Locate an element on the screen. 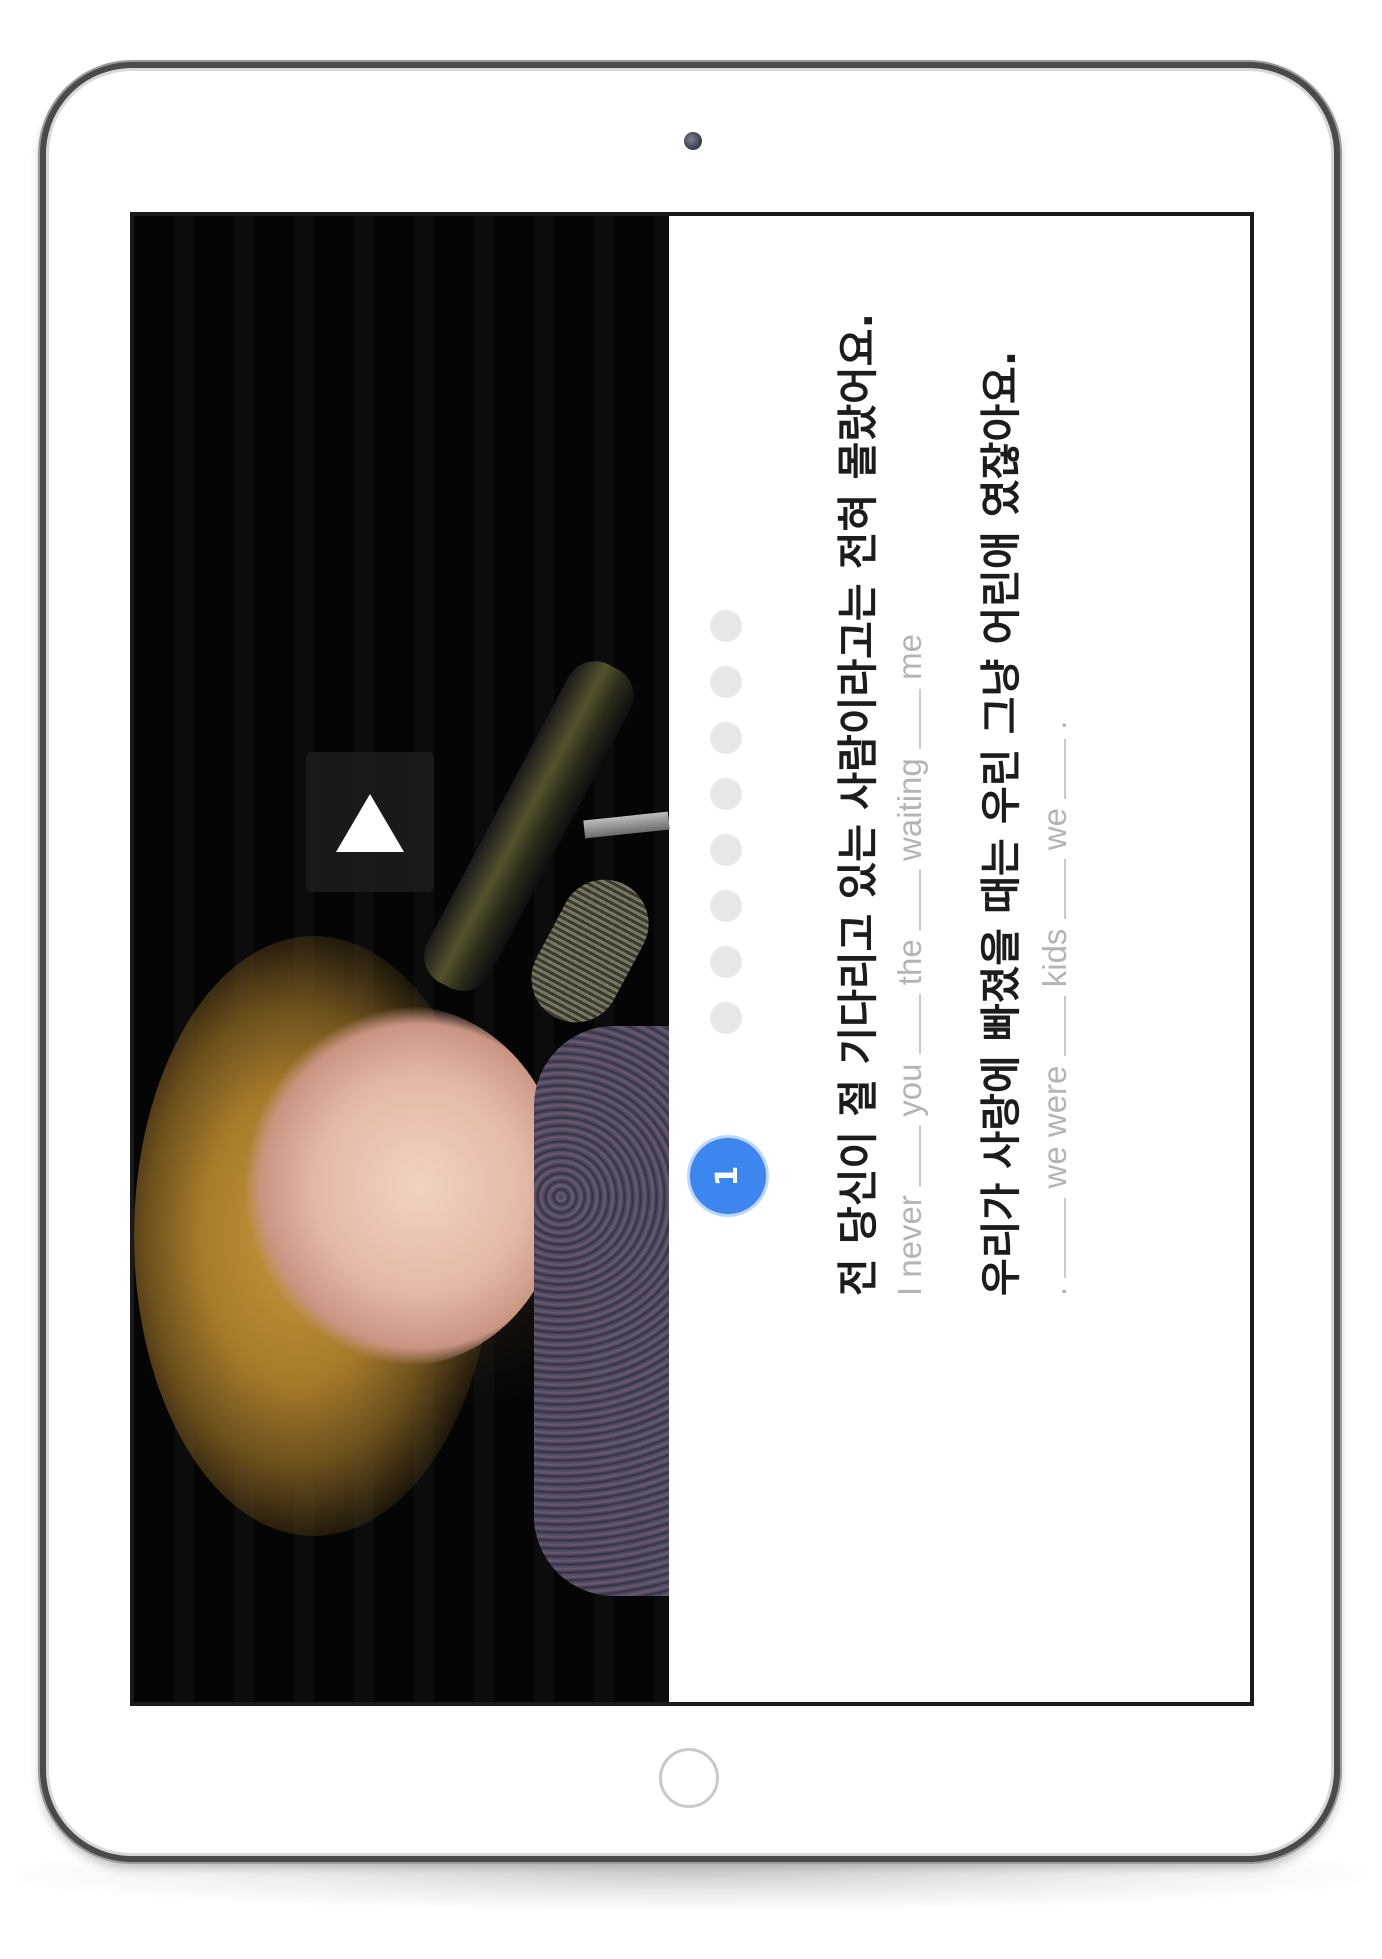 This screenshot has height=1959, width=1382. word-period-start: . is located at coordinates (1054, 1291).